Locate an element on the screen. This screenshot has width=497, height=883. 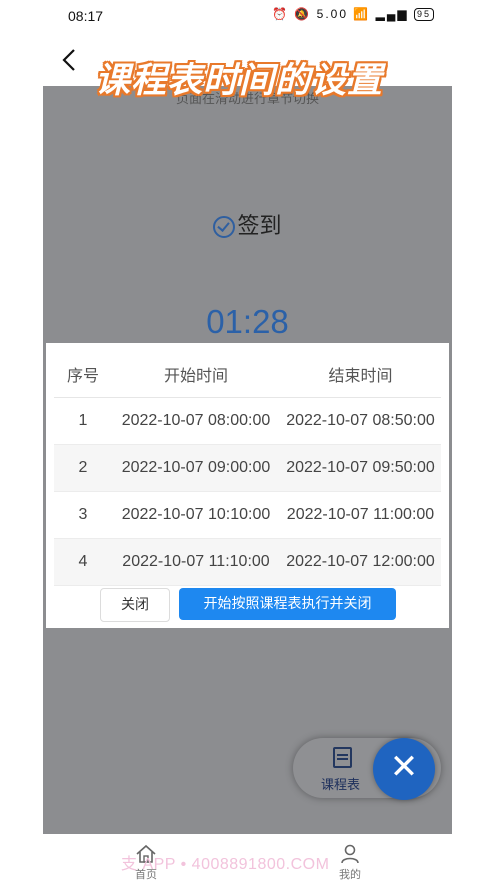
col-header-end: 结束时间 is located at coordinates (360, 374).